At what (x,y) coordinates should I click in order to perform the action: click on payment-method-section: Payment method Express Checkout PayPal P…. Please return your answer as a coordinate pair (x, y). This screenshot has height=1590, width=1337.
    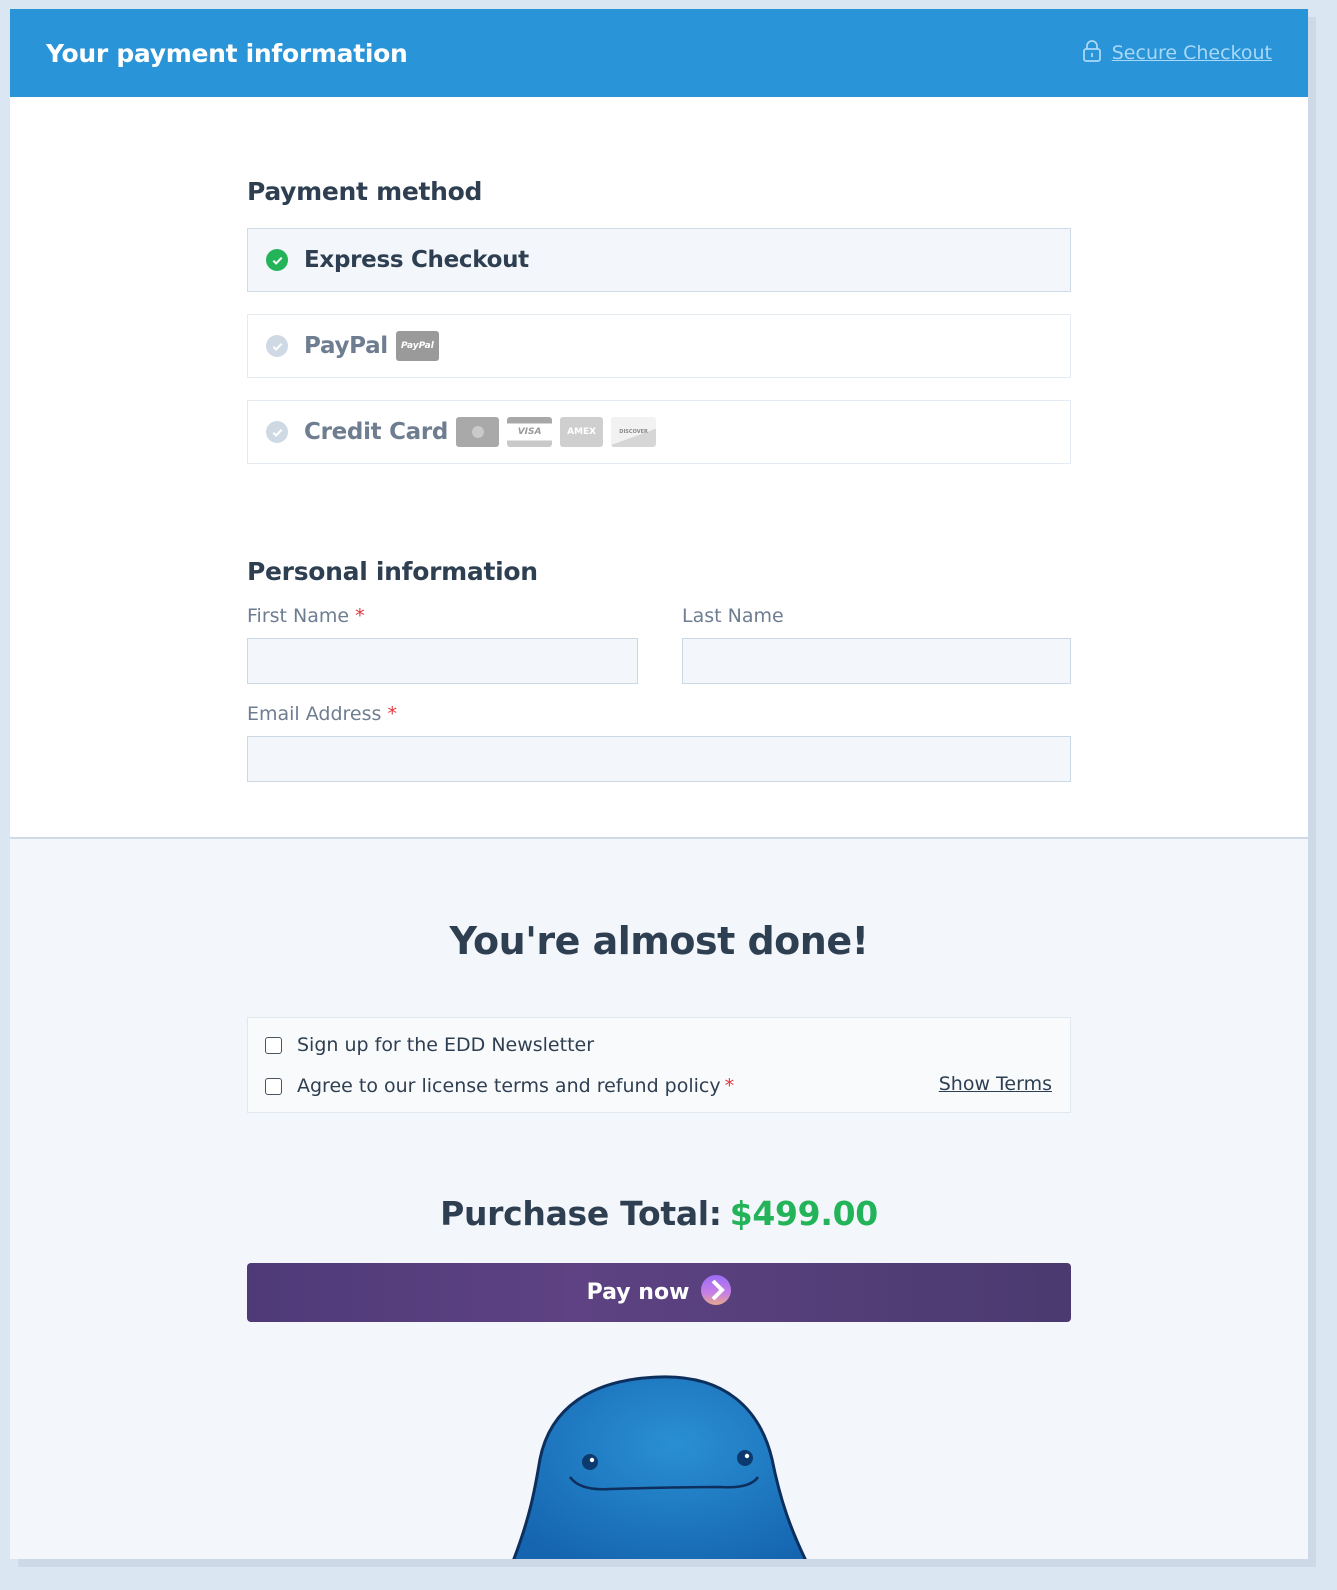
    Looking at the image, I should click on (659, 320).